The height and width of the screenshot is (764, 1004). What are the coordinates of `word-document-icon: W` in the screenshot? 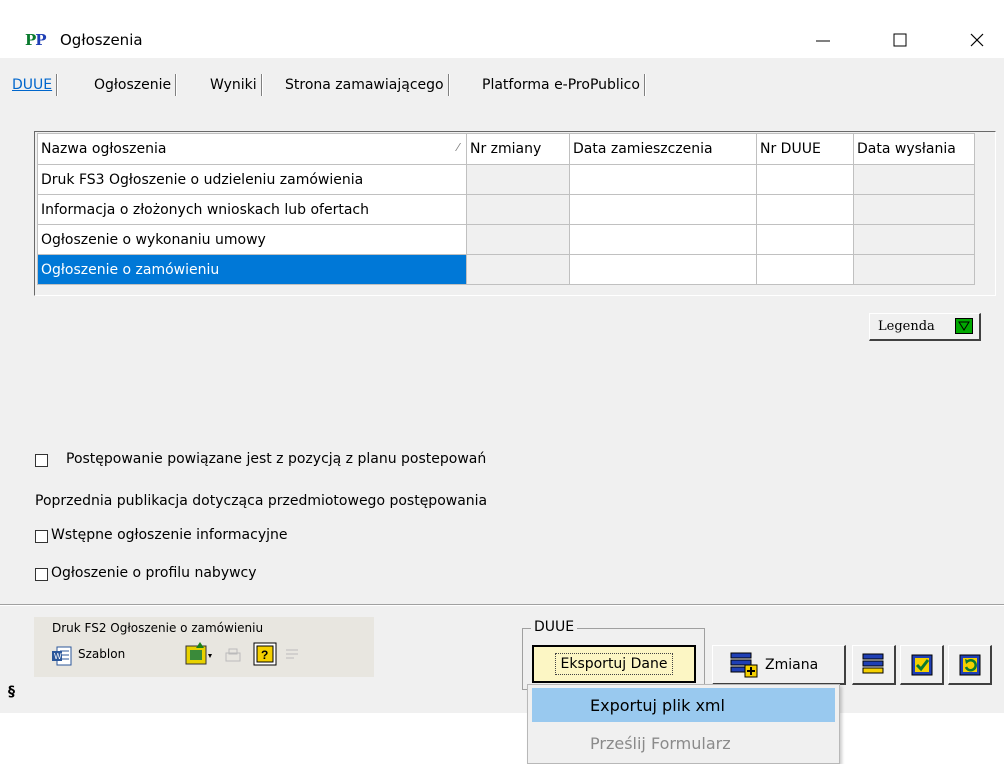 It's located at (62, 656).